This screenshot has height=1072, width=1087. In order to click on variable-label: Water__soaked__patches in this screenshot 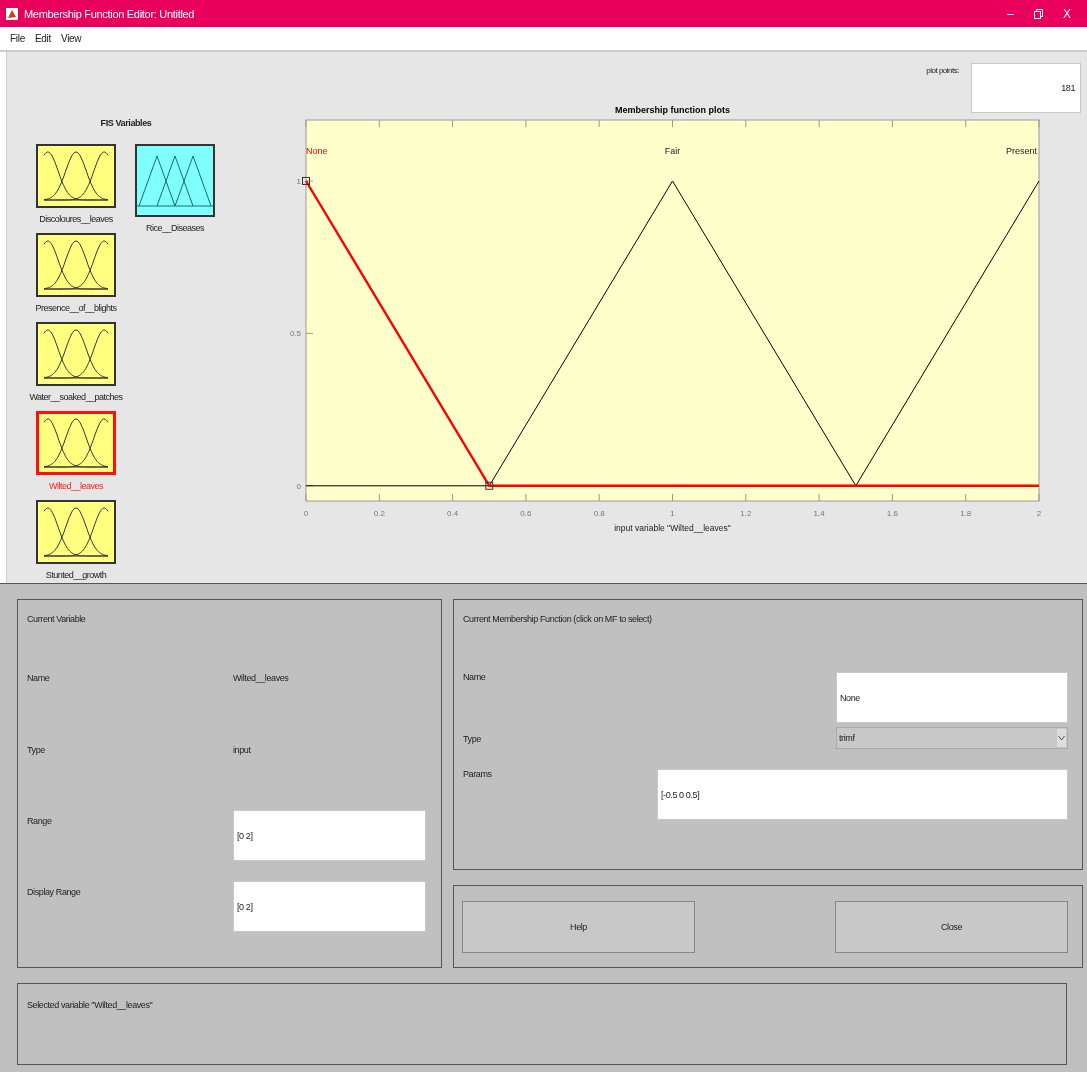, I will do `click(76, 397)`.